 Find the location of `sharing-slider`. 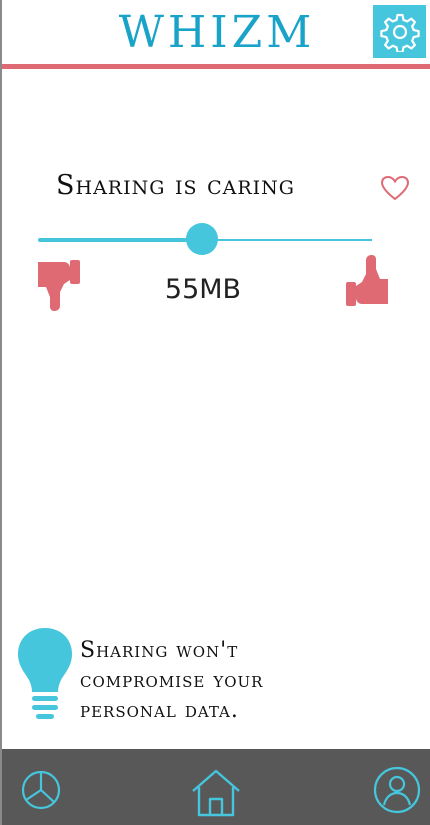

sharing-slider is located at coordinates (205, 240).